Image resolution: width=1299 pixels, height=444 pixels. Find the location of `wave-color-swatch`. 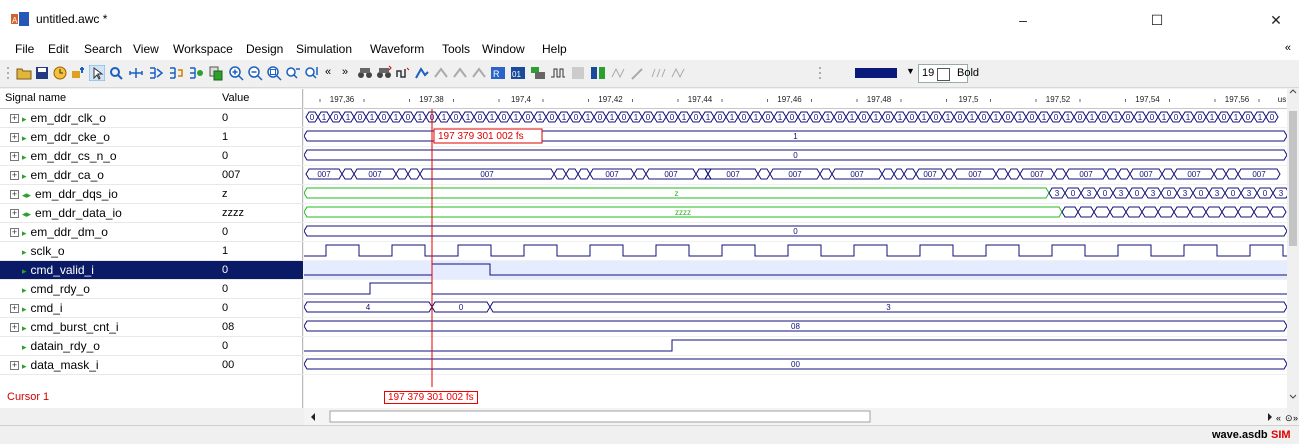

wave-color-swatch is located at coordinates (876, 73).